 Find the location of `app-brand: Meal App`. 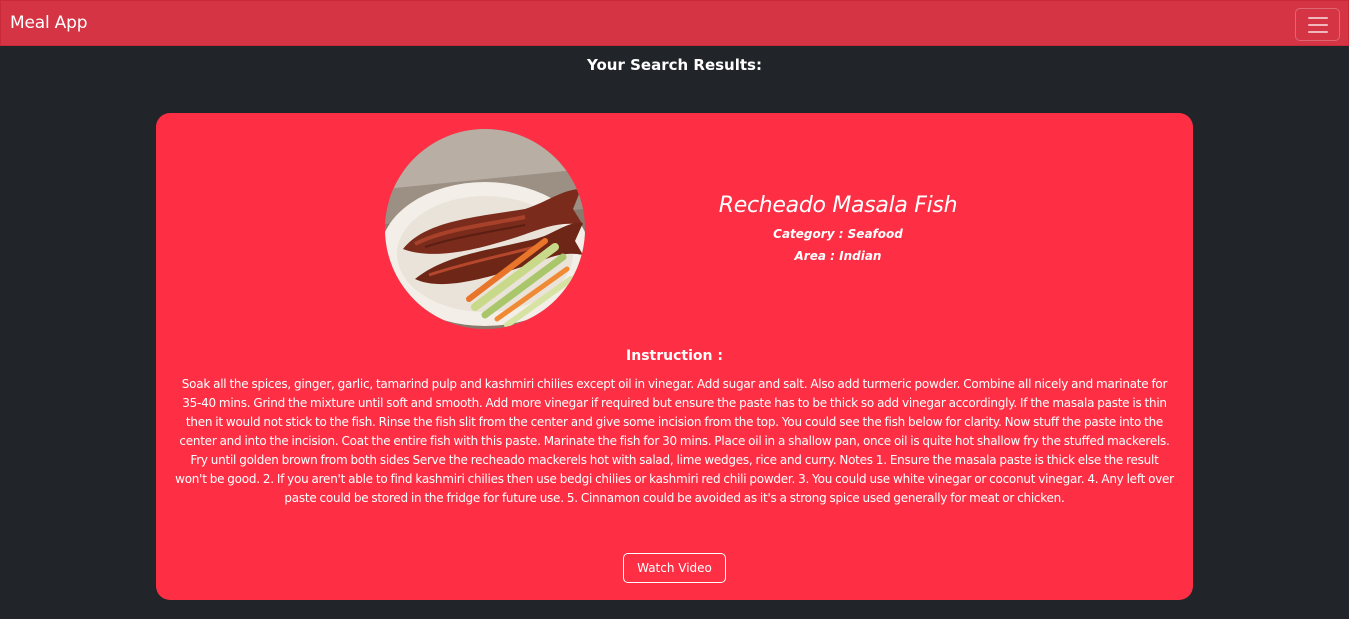

app-brand: Meal App is located at coordinates (48, 23).